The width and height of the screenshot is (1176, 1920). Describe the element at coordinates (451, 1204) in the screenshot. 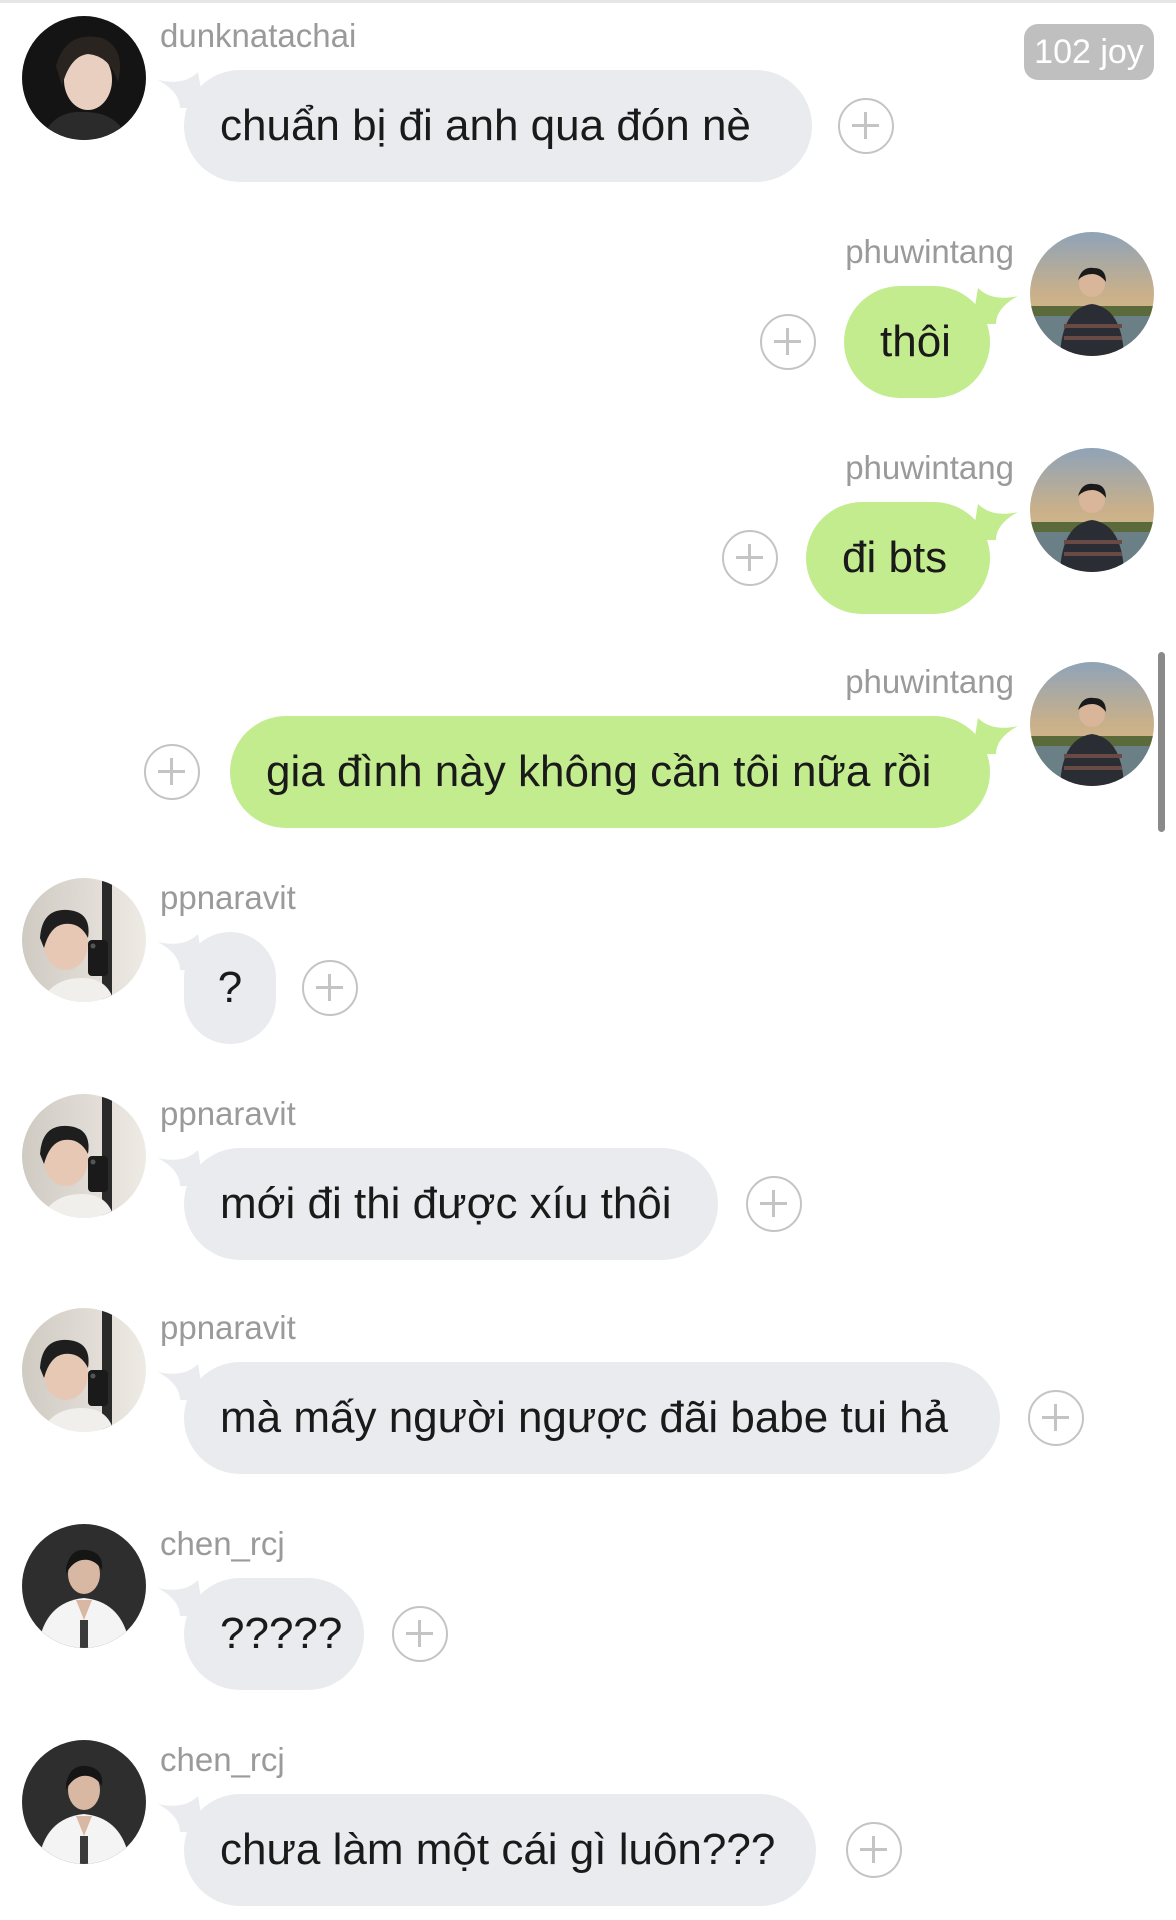

I see `message-bubble: mới đi thi được xíu thôi` at that location.